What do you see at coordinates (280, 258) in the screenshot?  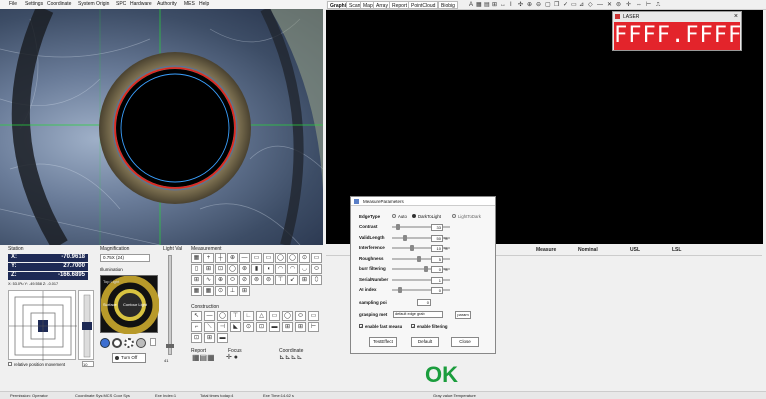 I see `circle-tool-icon: ◯` at bounding box center [280, 258].